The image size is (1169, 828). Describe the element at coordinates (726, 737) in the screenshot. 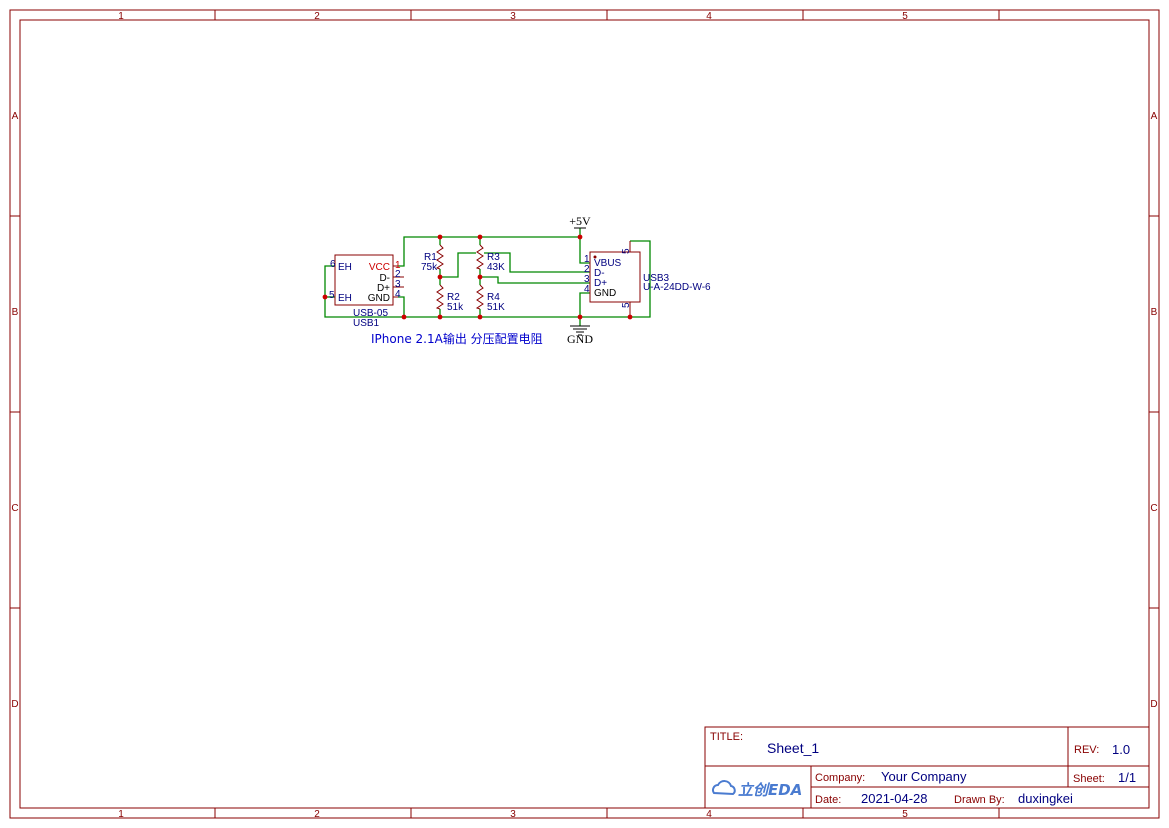

I see `title-label: TITLE:` at that location.